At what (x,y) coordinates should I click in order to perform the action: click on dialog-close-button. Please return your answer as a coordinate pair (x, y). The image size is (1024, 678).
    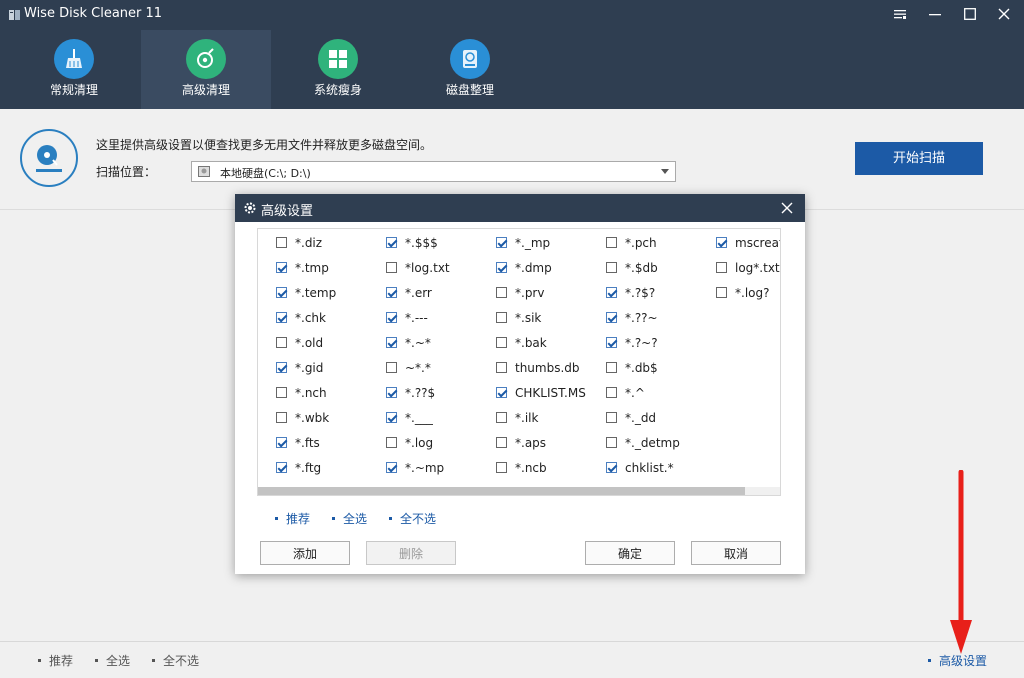
    Looking at the image, I should click on (787, 208).